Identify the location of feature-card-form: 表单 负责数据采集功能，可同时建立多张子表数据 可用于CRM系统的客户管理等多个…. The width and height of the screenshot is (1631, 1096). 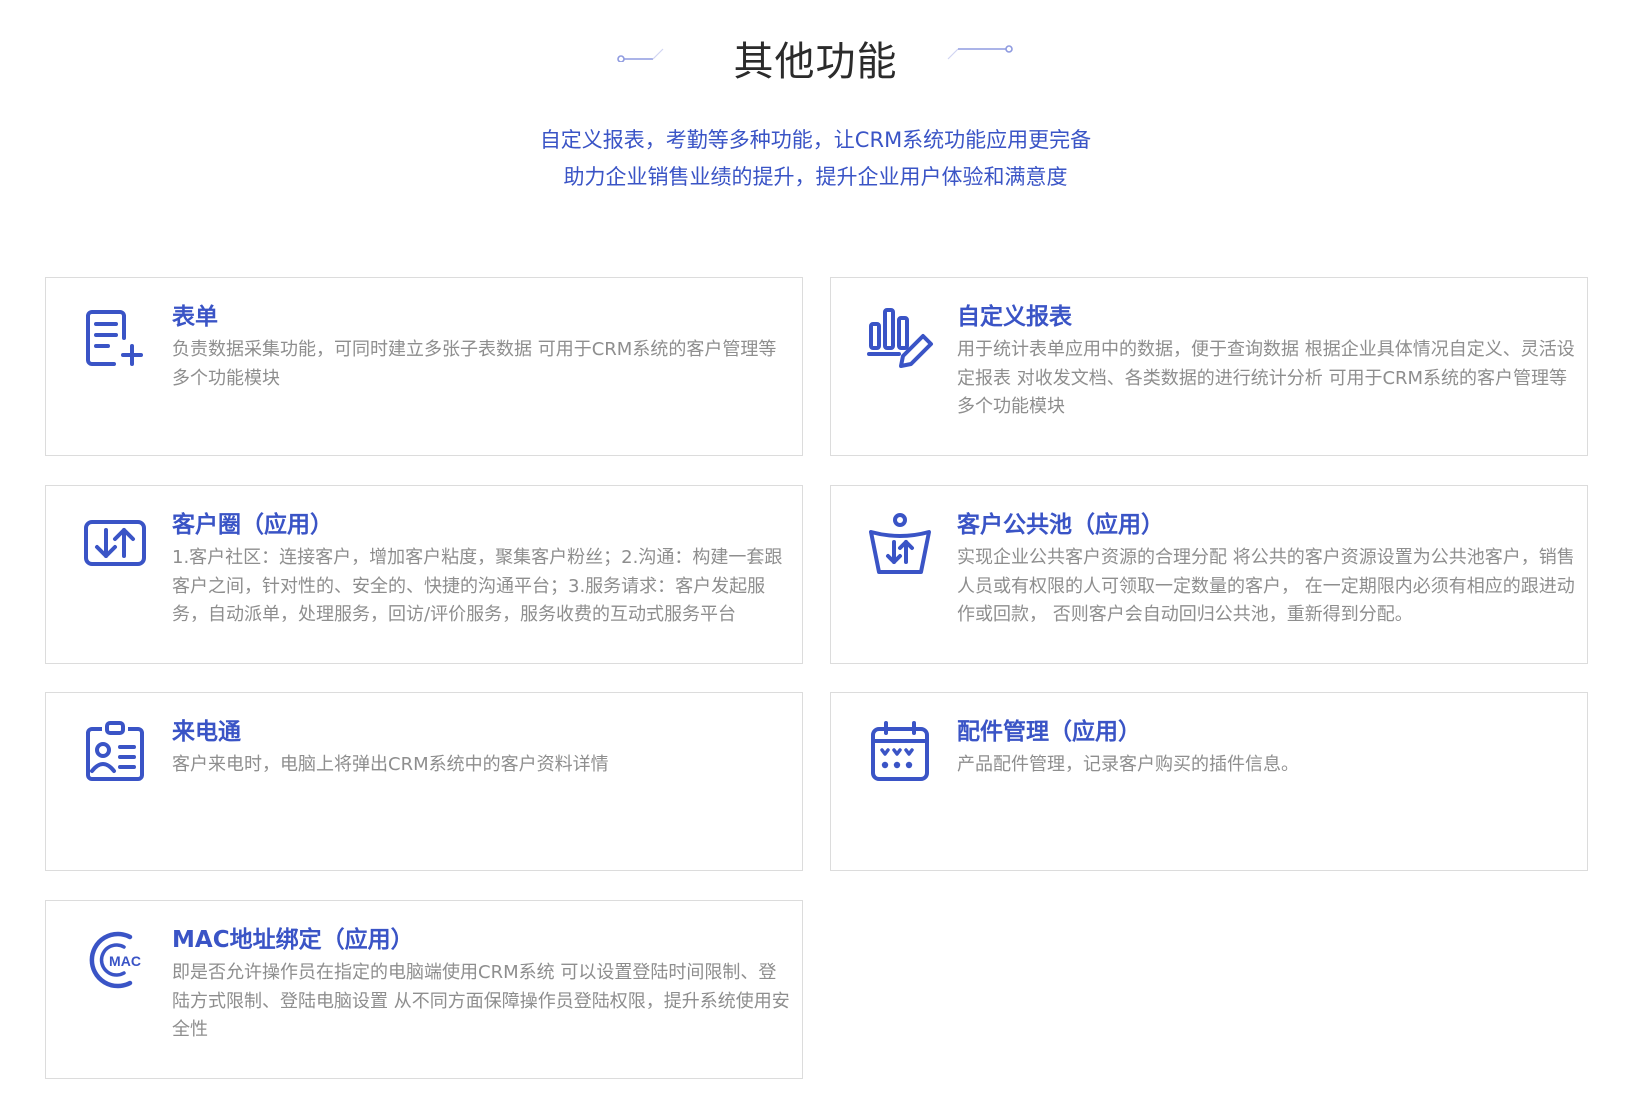
(424, 366).